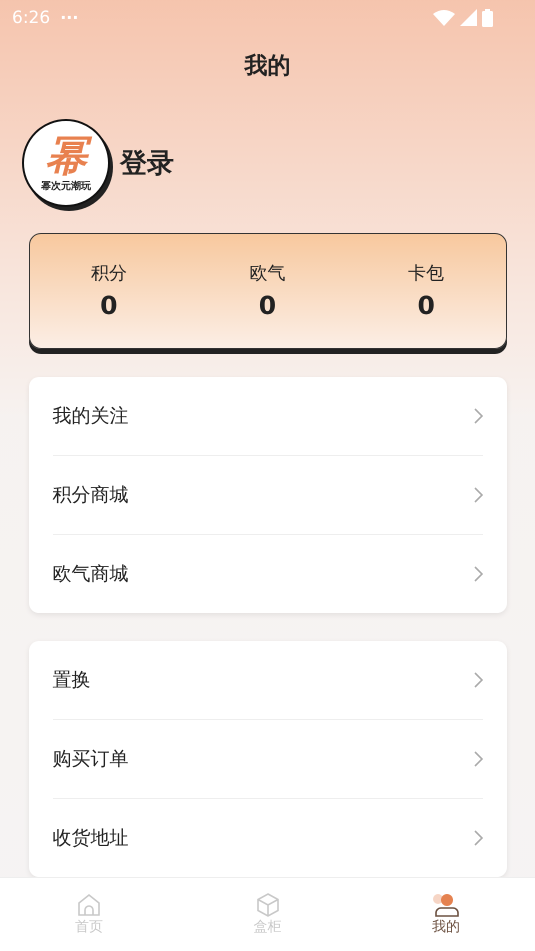 This screenshot has width=535, height=951. Describe the element at coordinates (31, 18) in the screenshot. I see `status-time: 6:26` at that location.